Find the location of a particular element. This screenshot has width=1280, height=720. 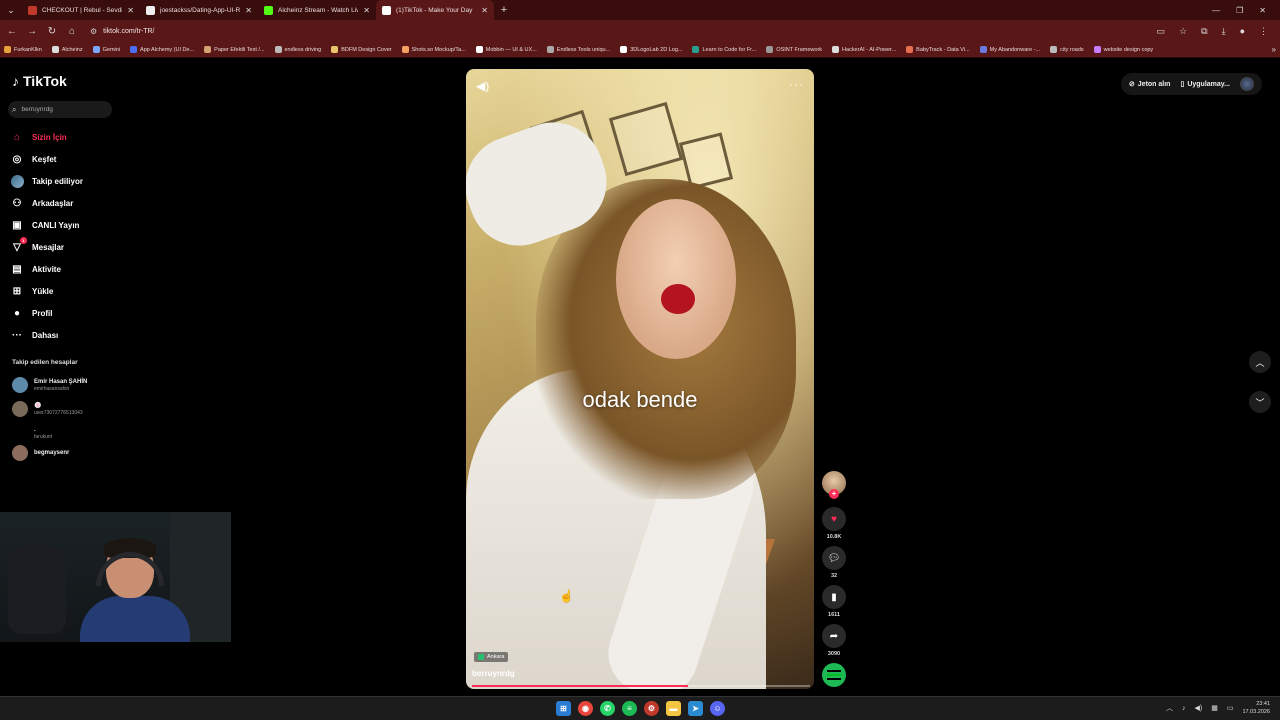

reload-icon: ↻ is located at coordinates (52, 31).